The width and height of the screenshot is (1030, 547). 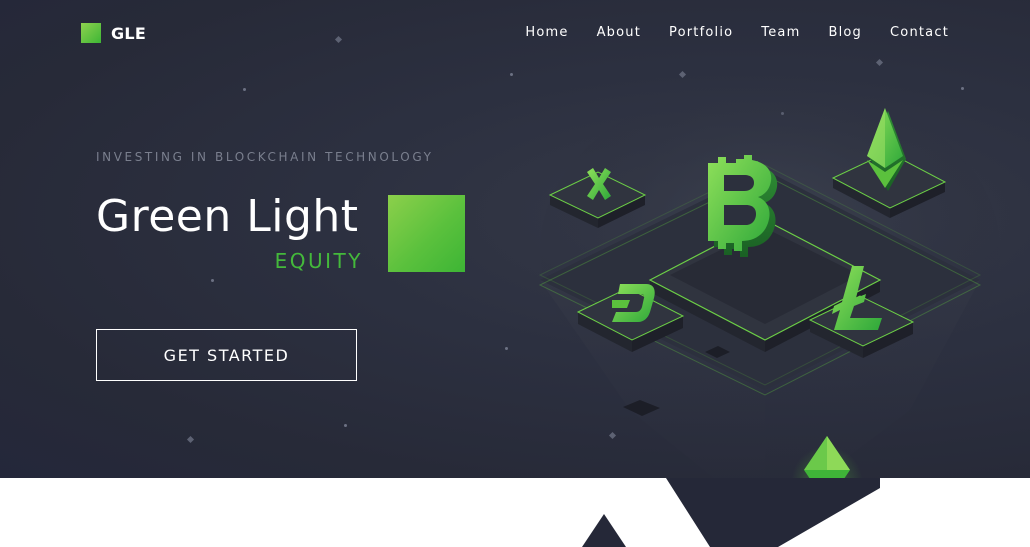 I want to click on hero-title-block: Green Light EQUITY, so click(x=229, y=232).